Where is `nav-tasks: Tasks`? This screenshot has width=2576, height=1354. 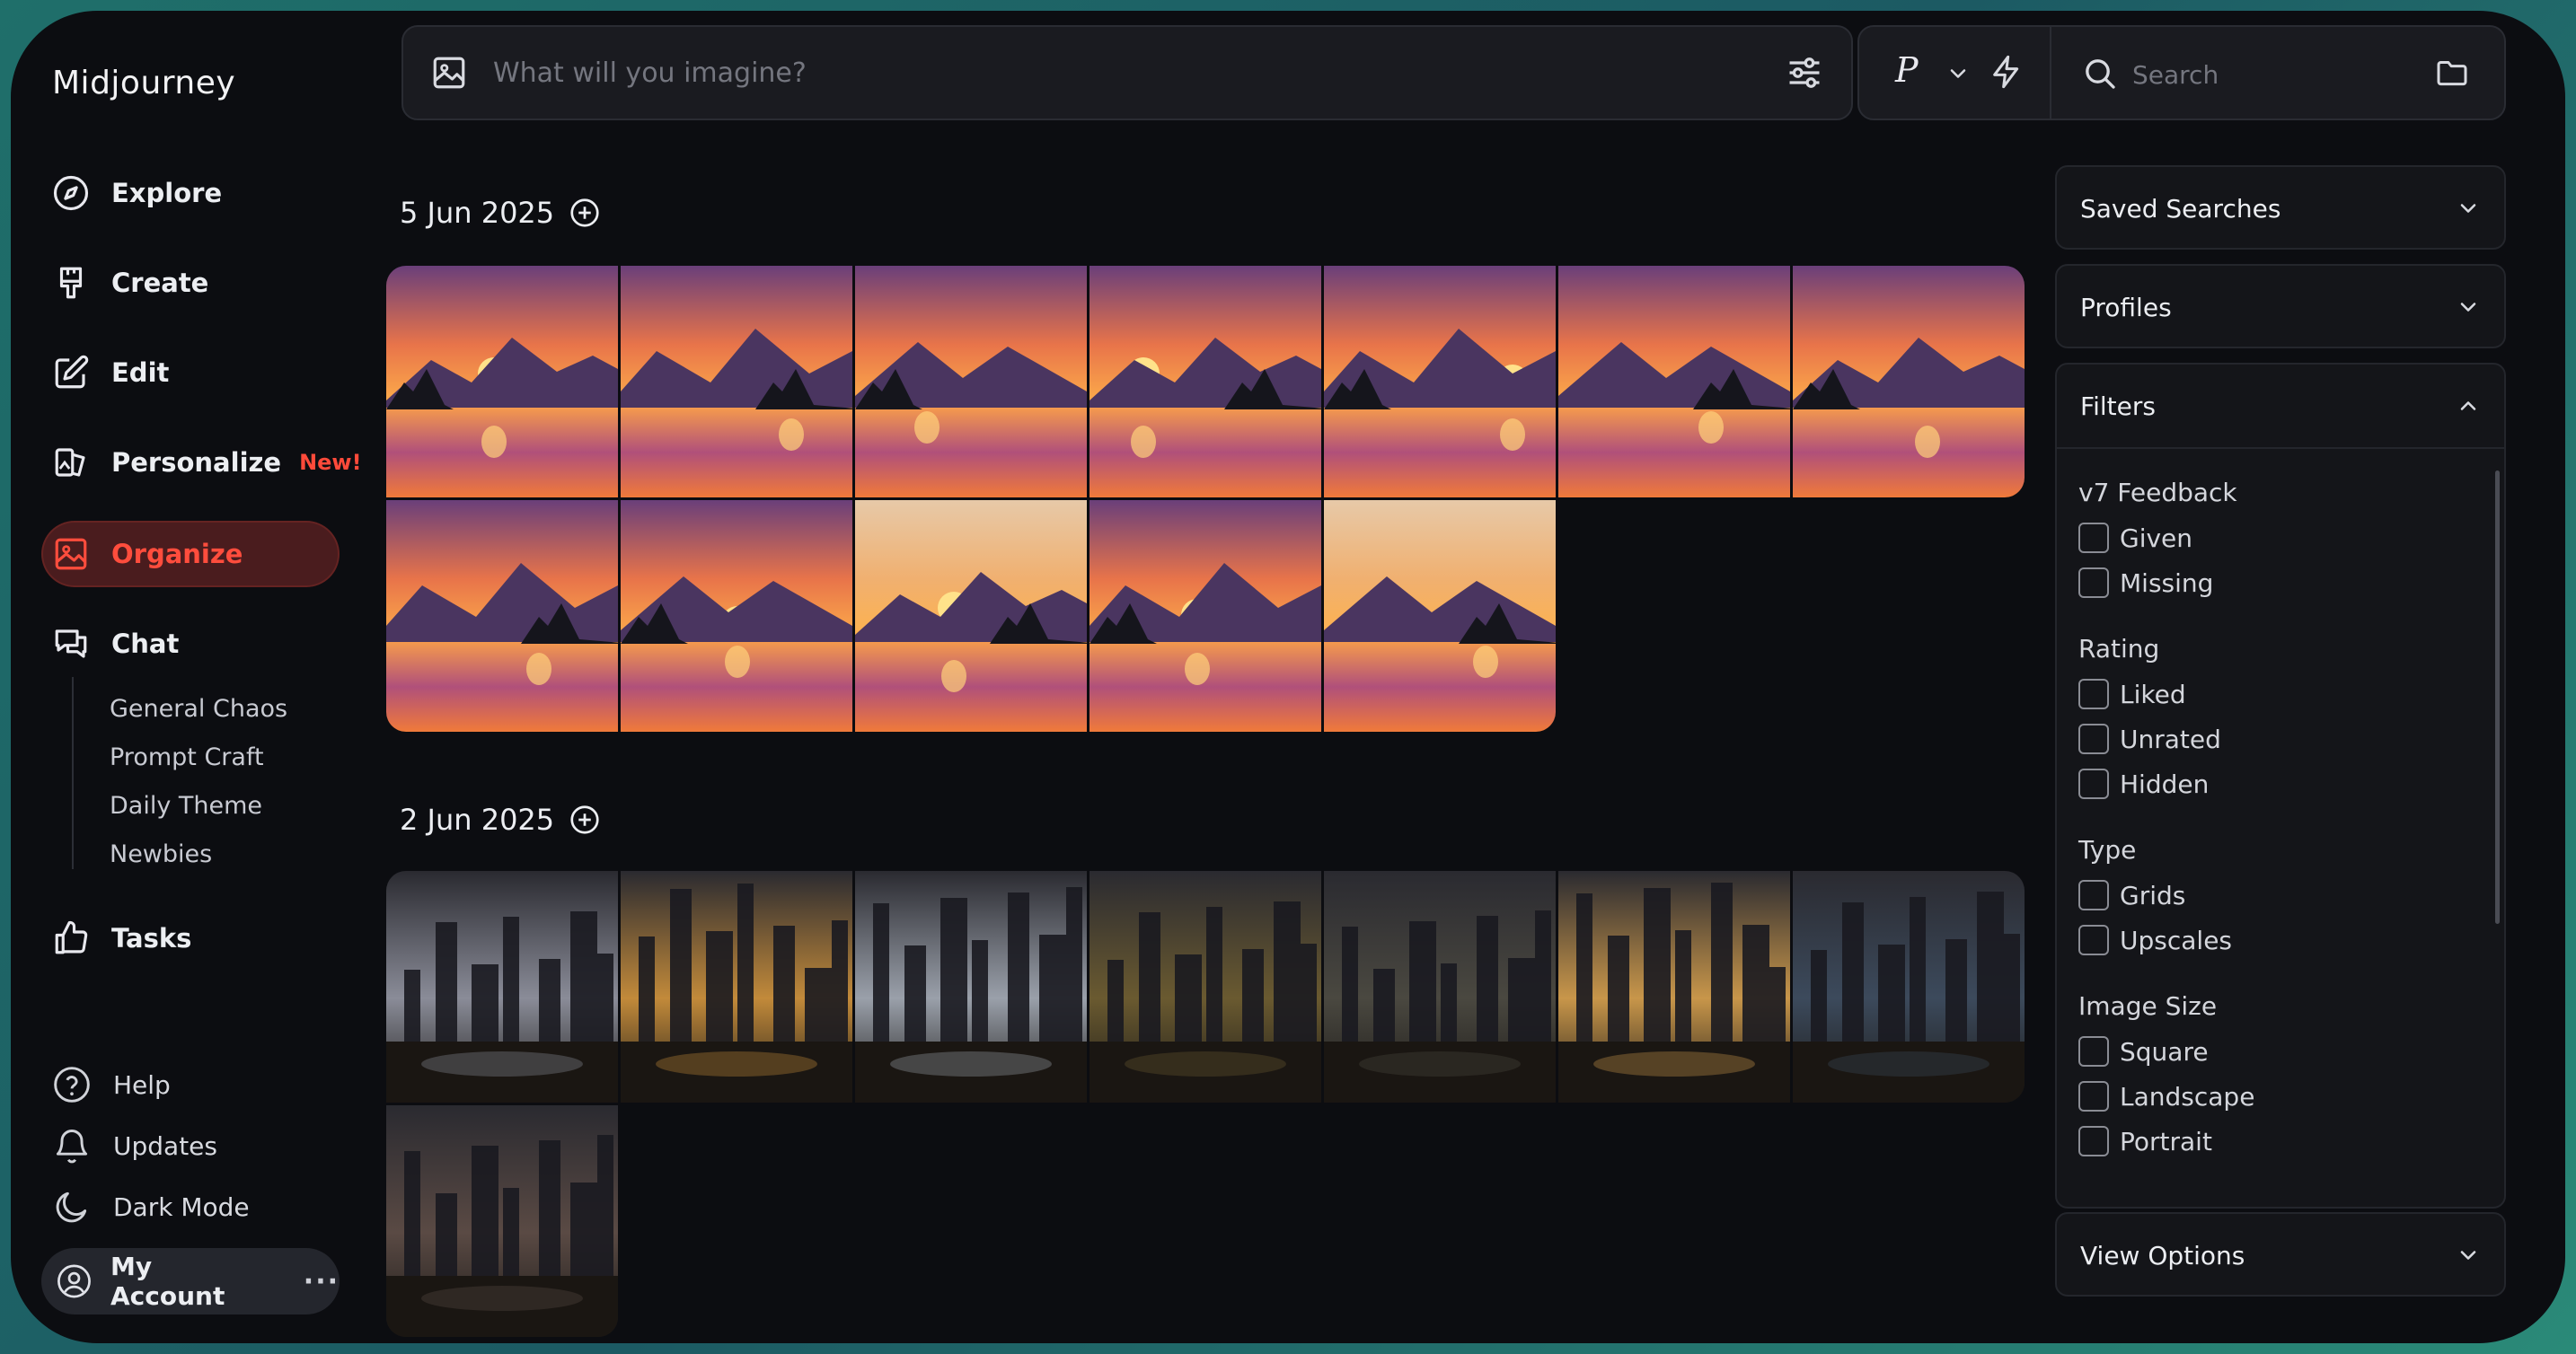
nav-tasks: Tasks is located at coordinates (196, 938).